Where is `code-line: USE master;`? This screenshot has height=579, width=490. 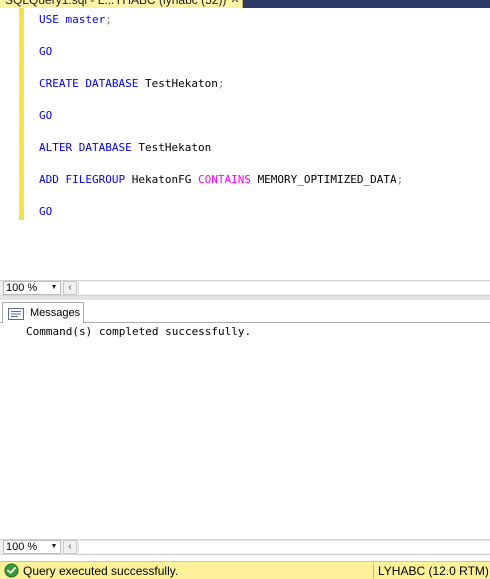 code-line: USE master; is located at coordinates (75, 20).